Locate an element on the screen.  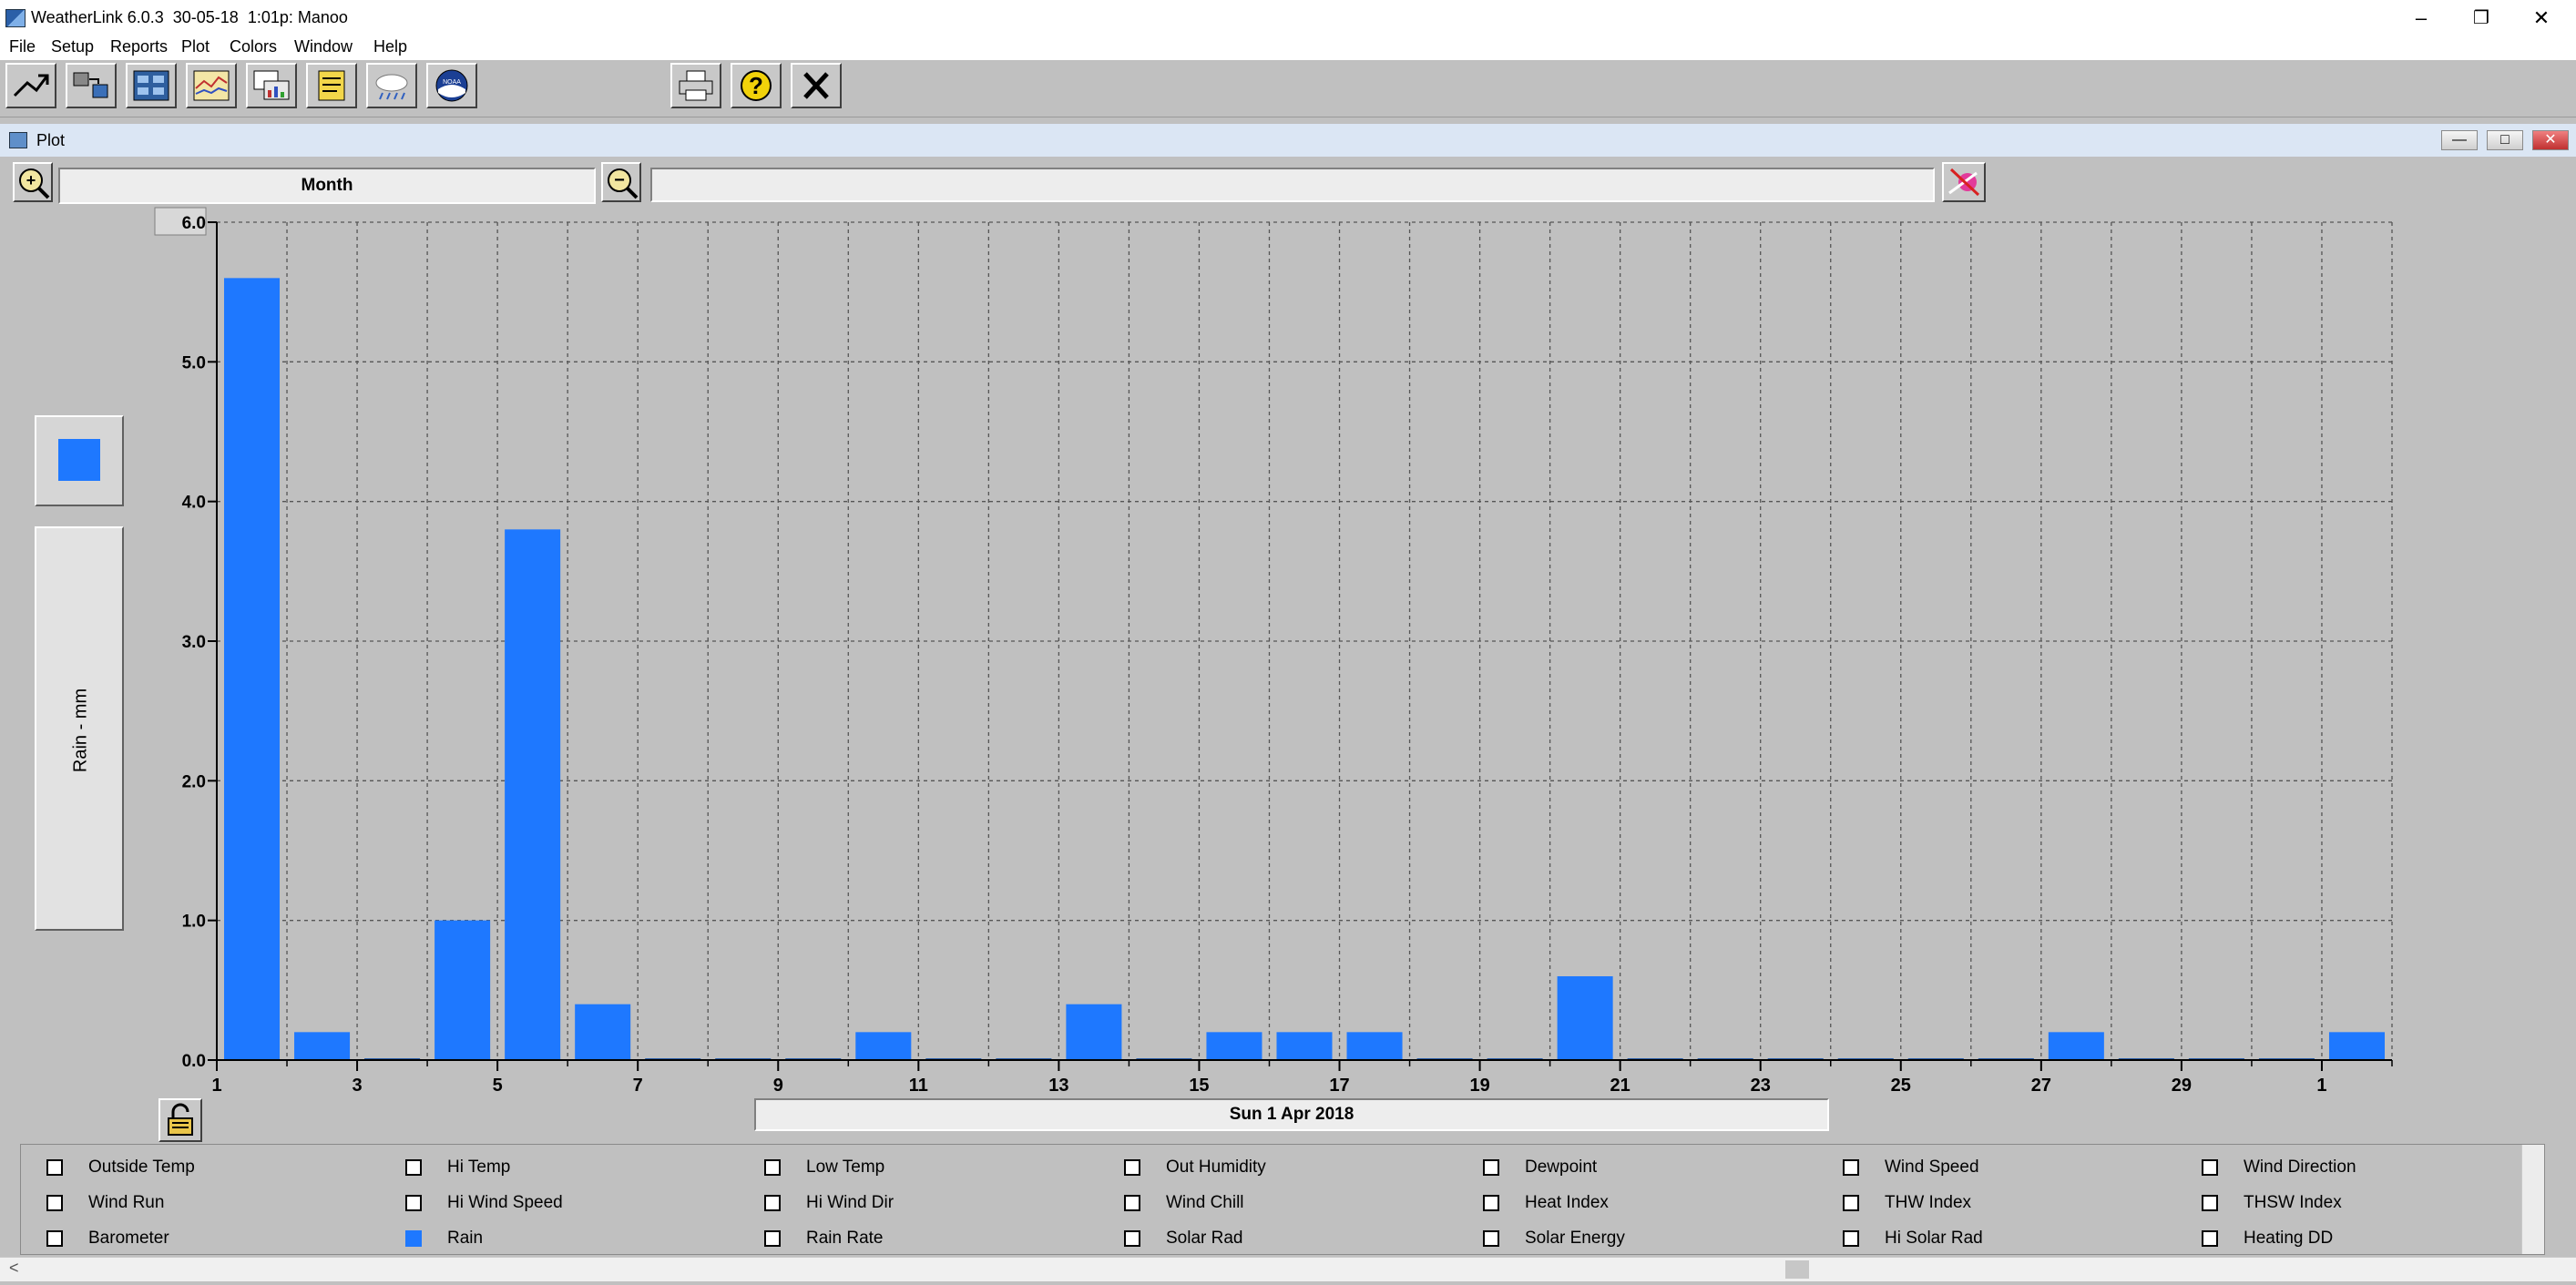
checkbox-label: Hi Temp is located at coordinates (479, 1168).